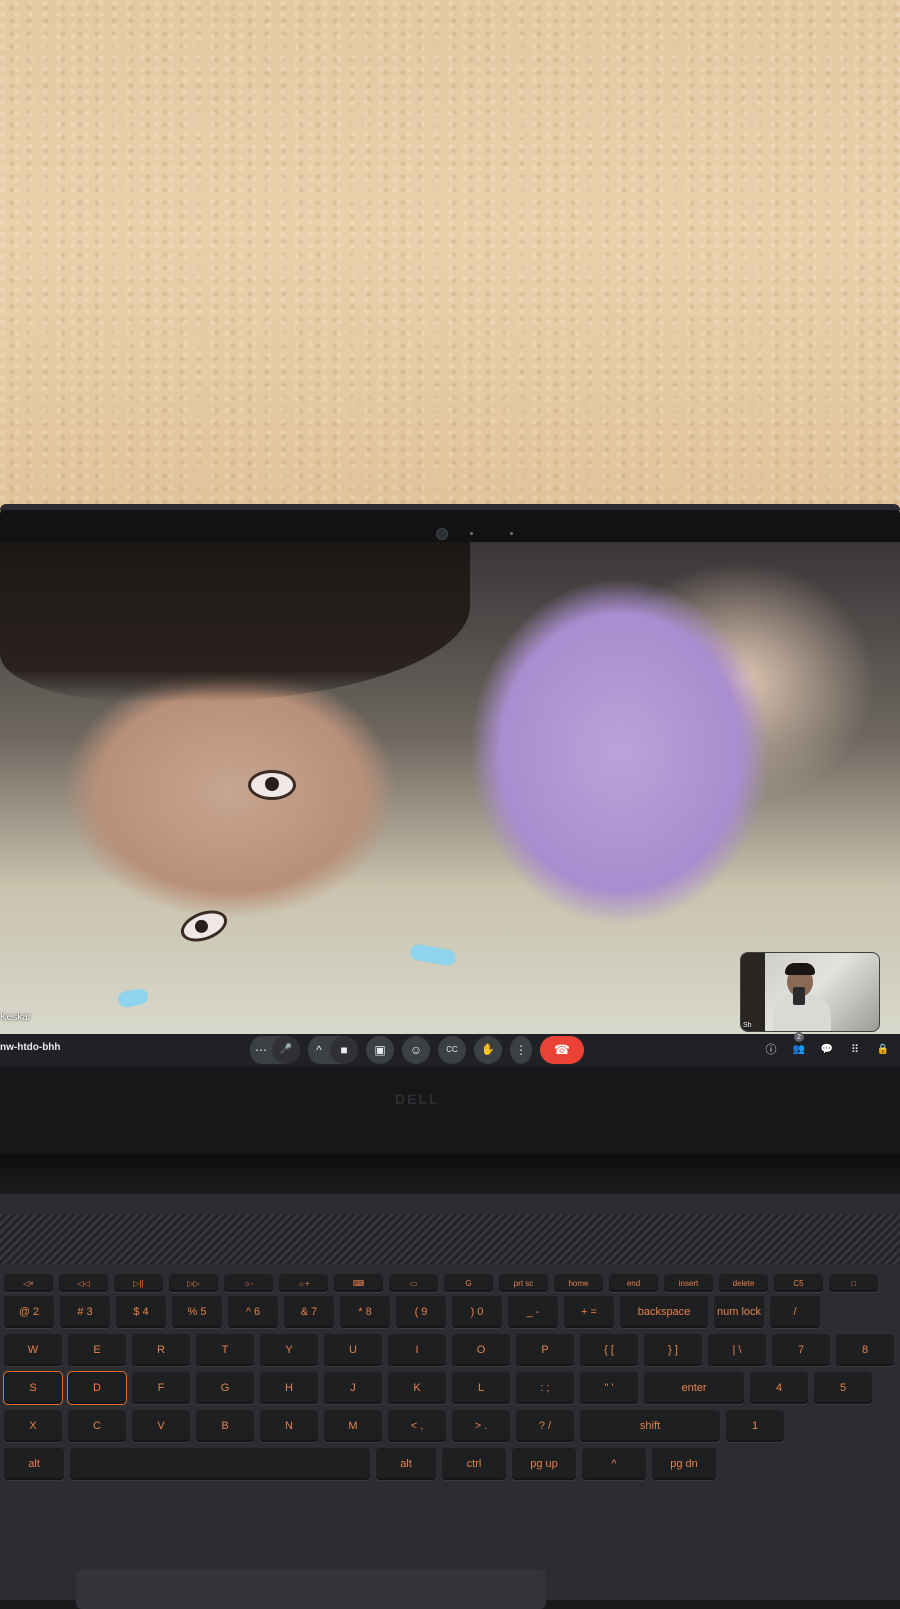 Image resolution: width=900 pixels, height=1609 pixels. What do you see at coordinates (474, 1464) in the screenshot?
I see `keyboard-key: ctrl` at bounding box center [474, 1464].